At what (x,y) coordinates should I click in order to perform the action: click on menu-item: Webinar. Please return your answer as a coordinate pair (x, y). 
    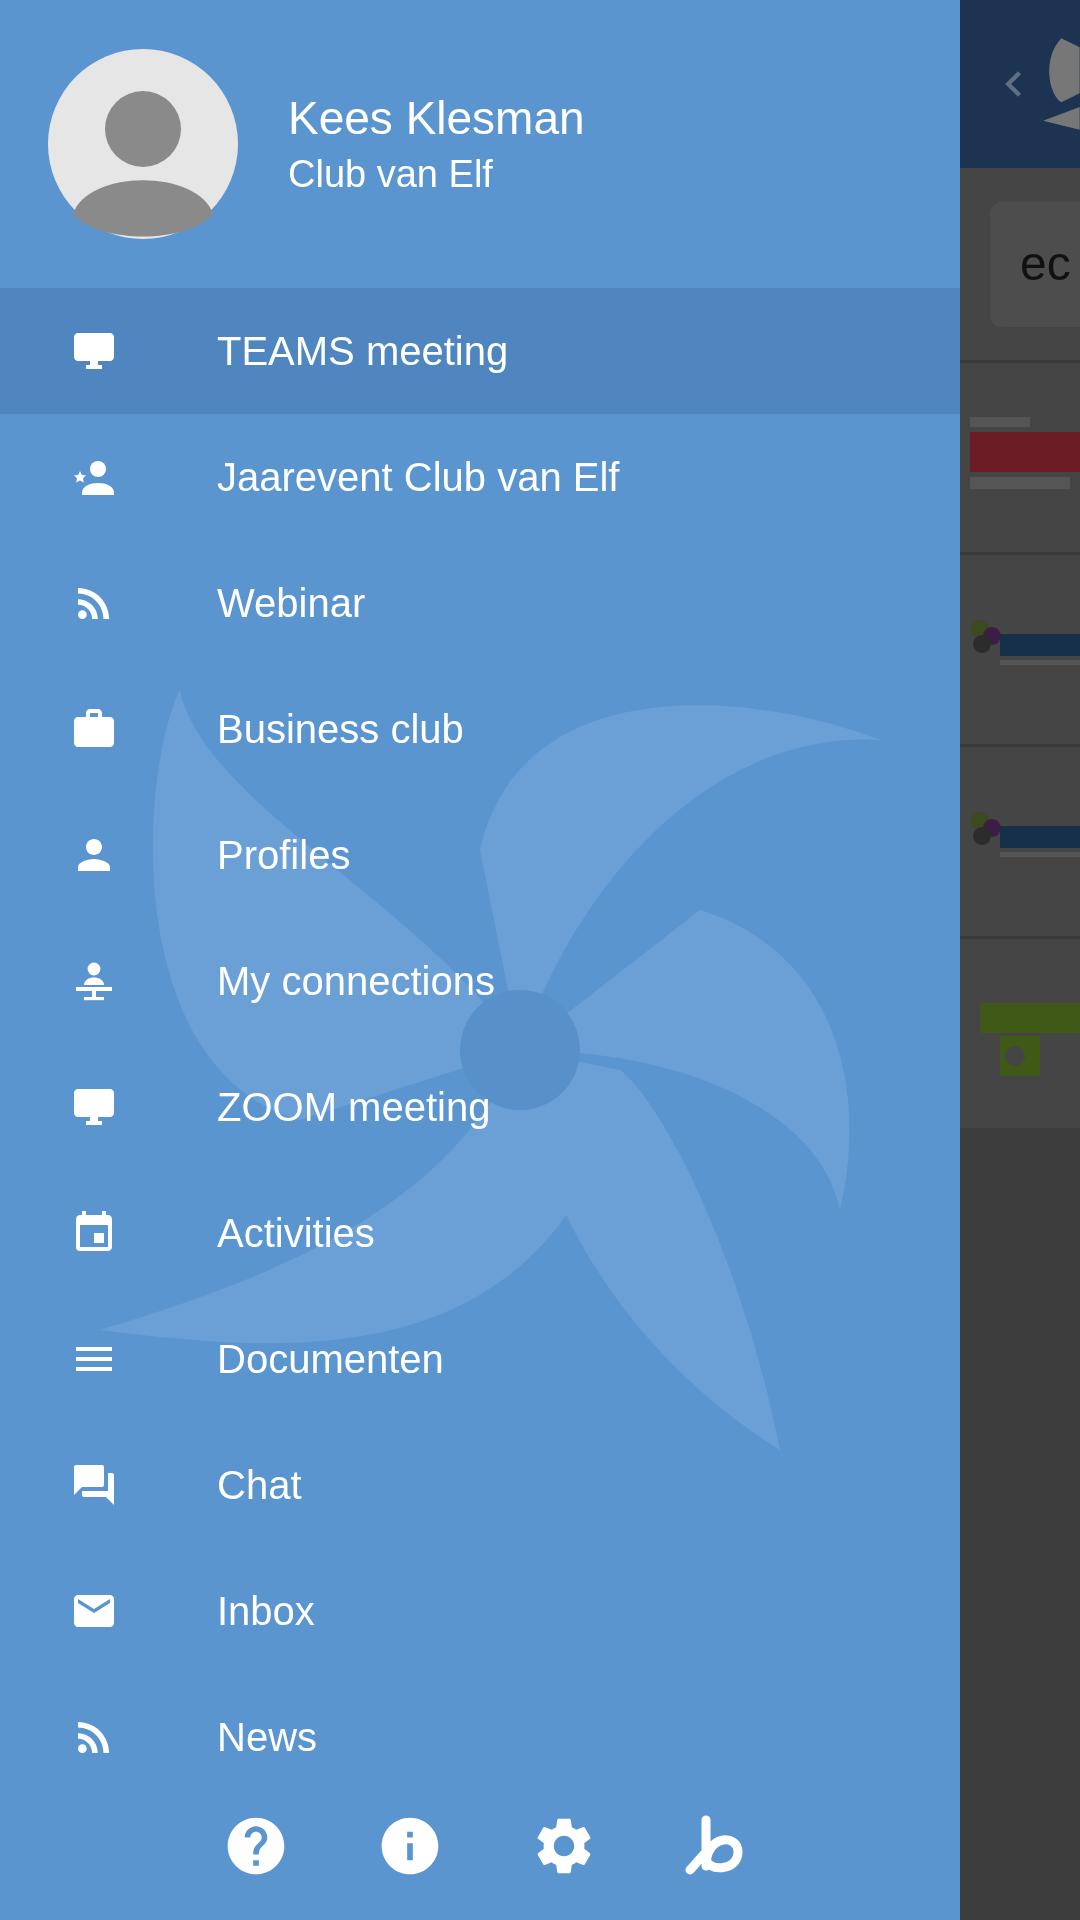
    Looking at the image, I should click on (480, 603).